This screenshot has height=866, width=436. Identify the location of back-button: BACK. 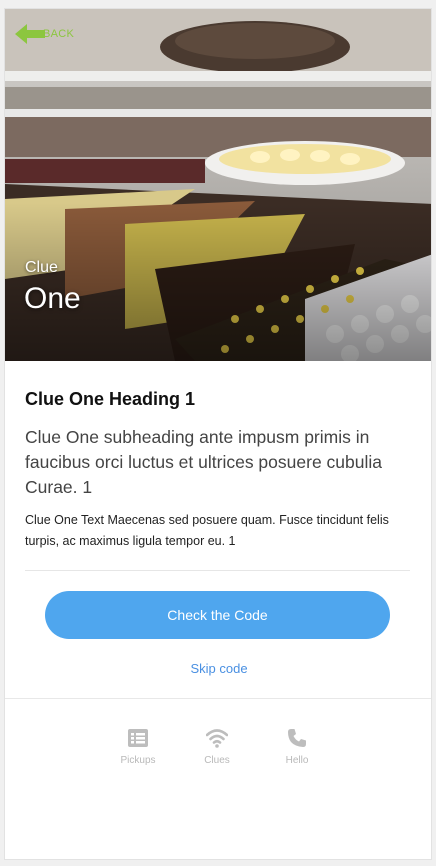
(44, 34).